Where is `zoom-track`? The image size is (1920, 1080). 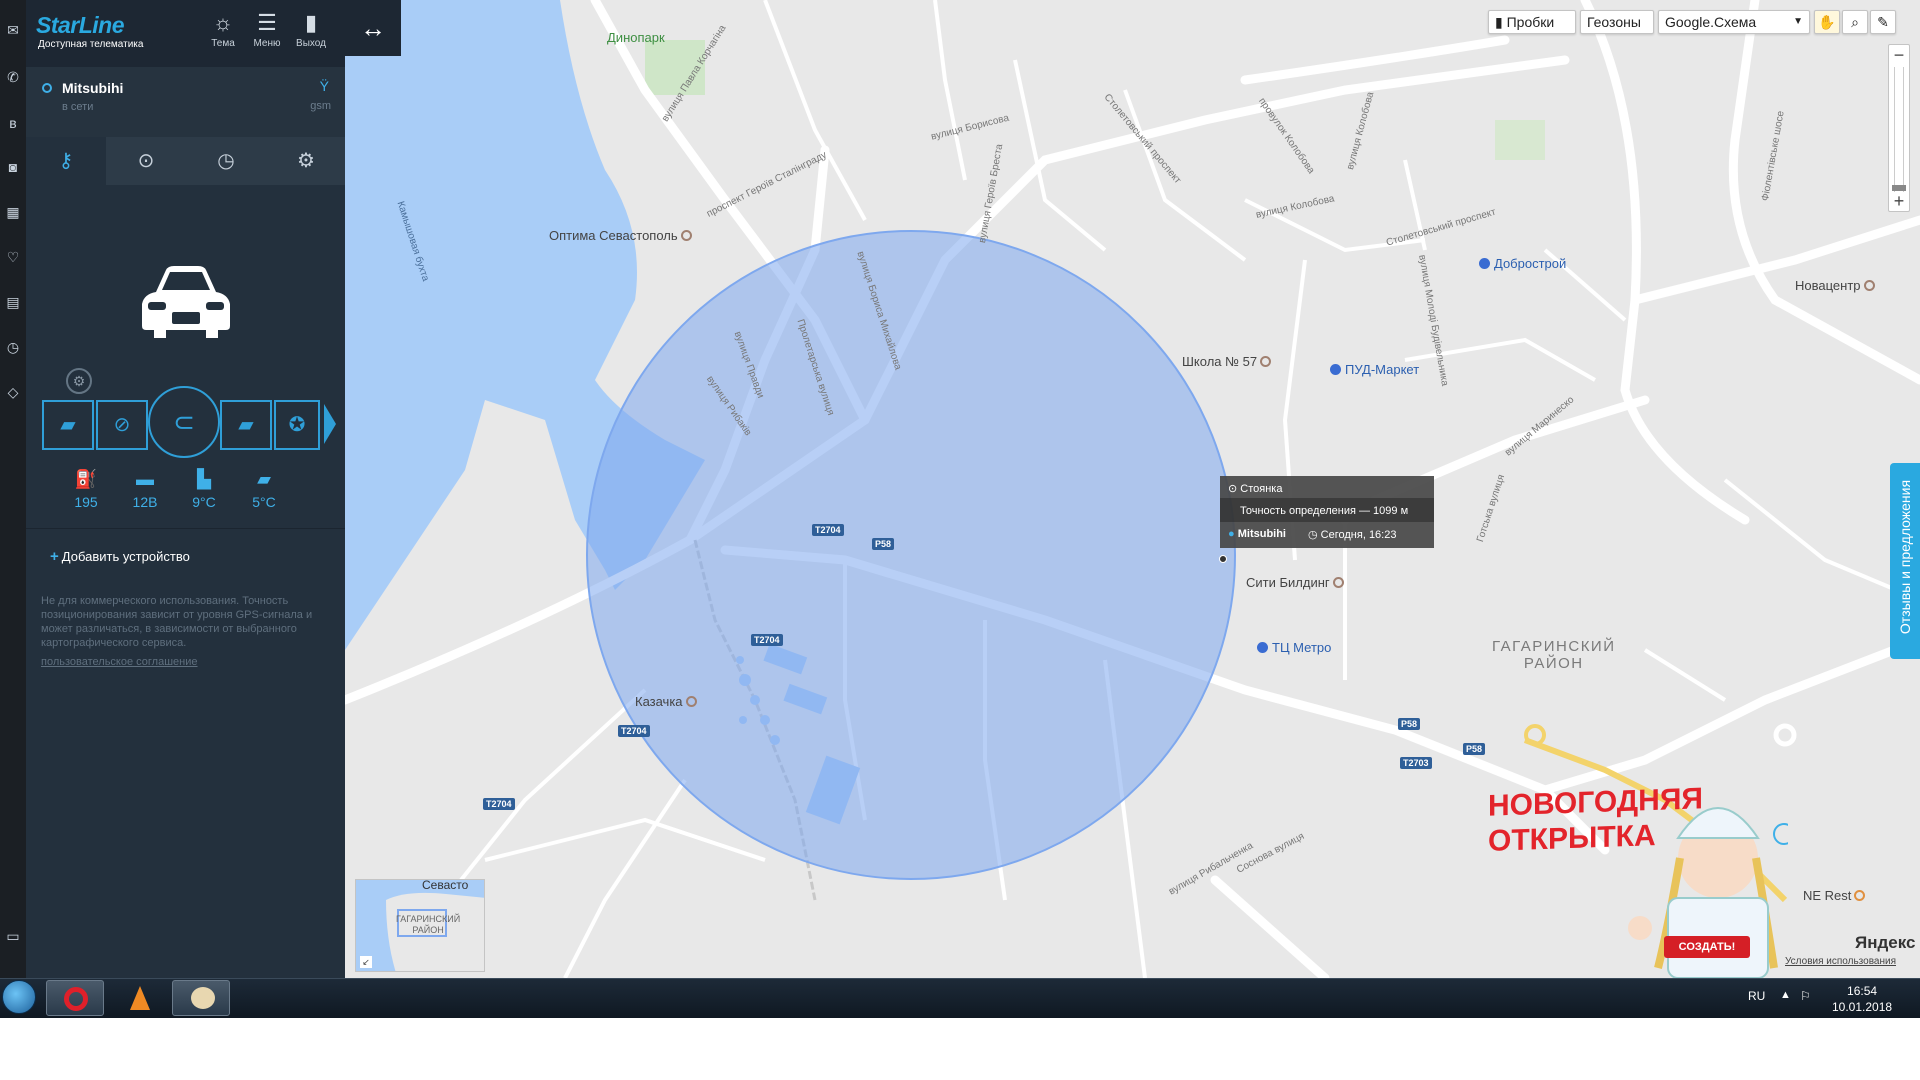
zoom-track is located at coordinates (1899, 129).